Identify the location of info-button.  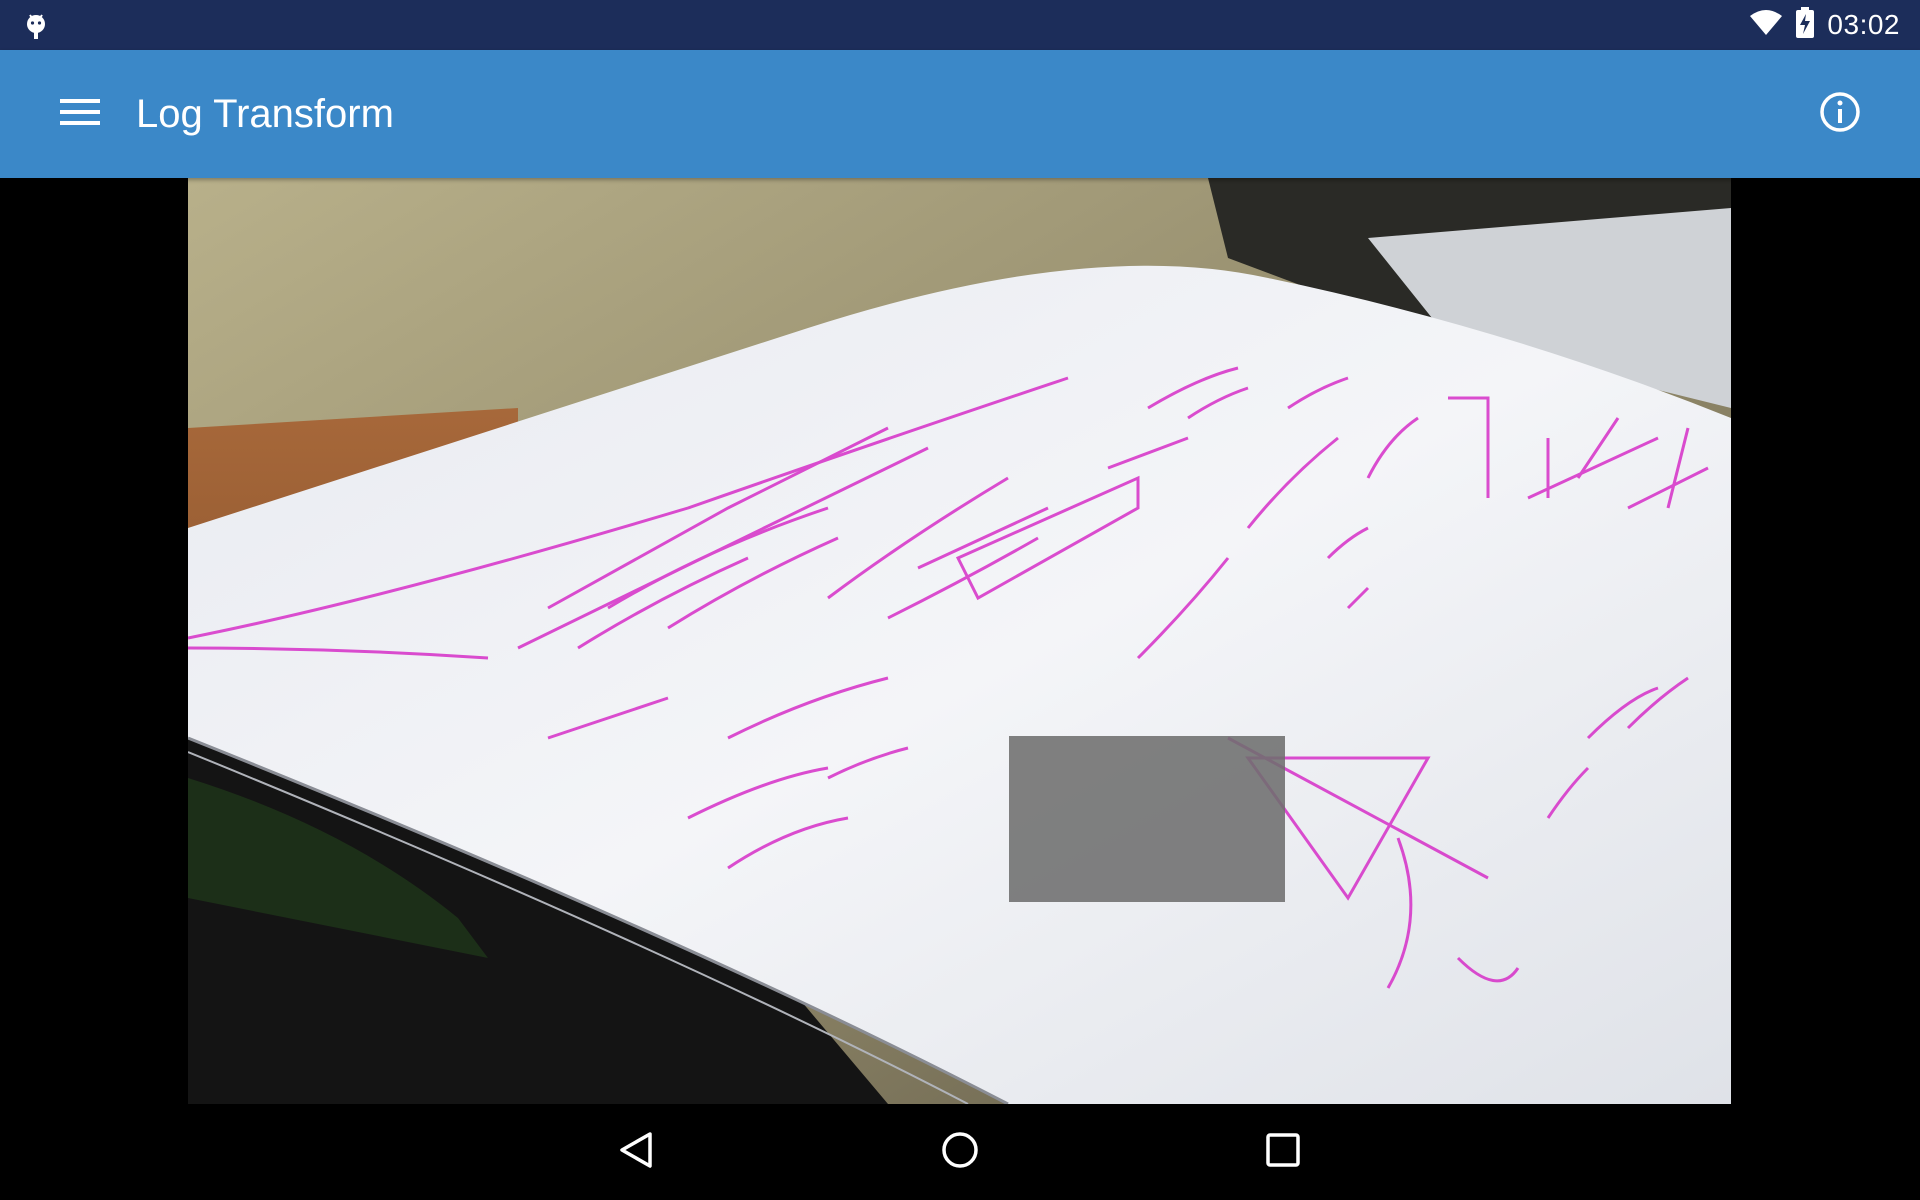
(1840, 114).